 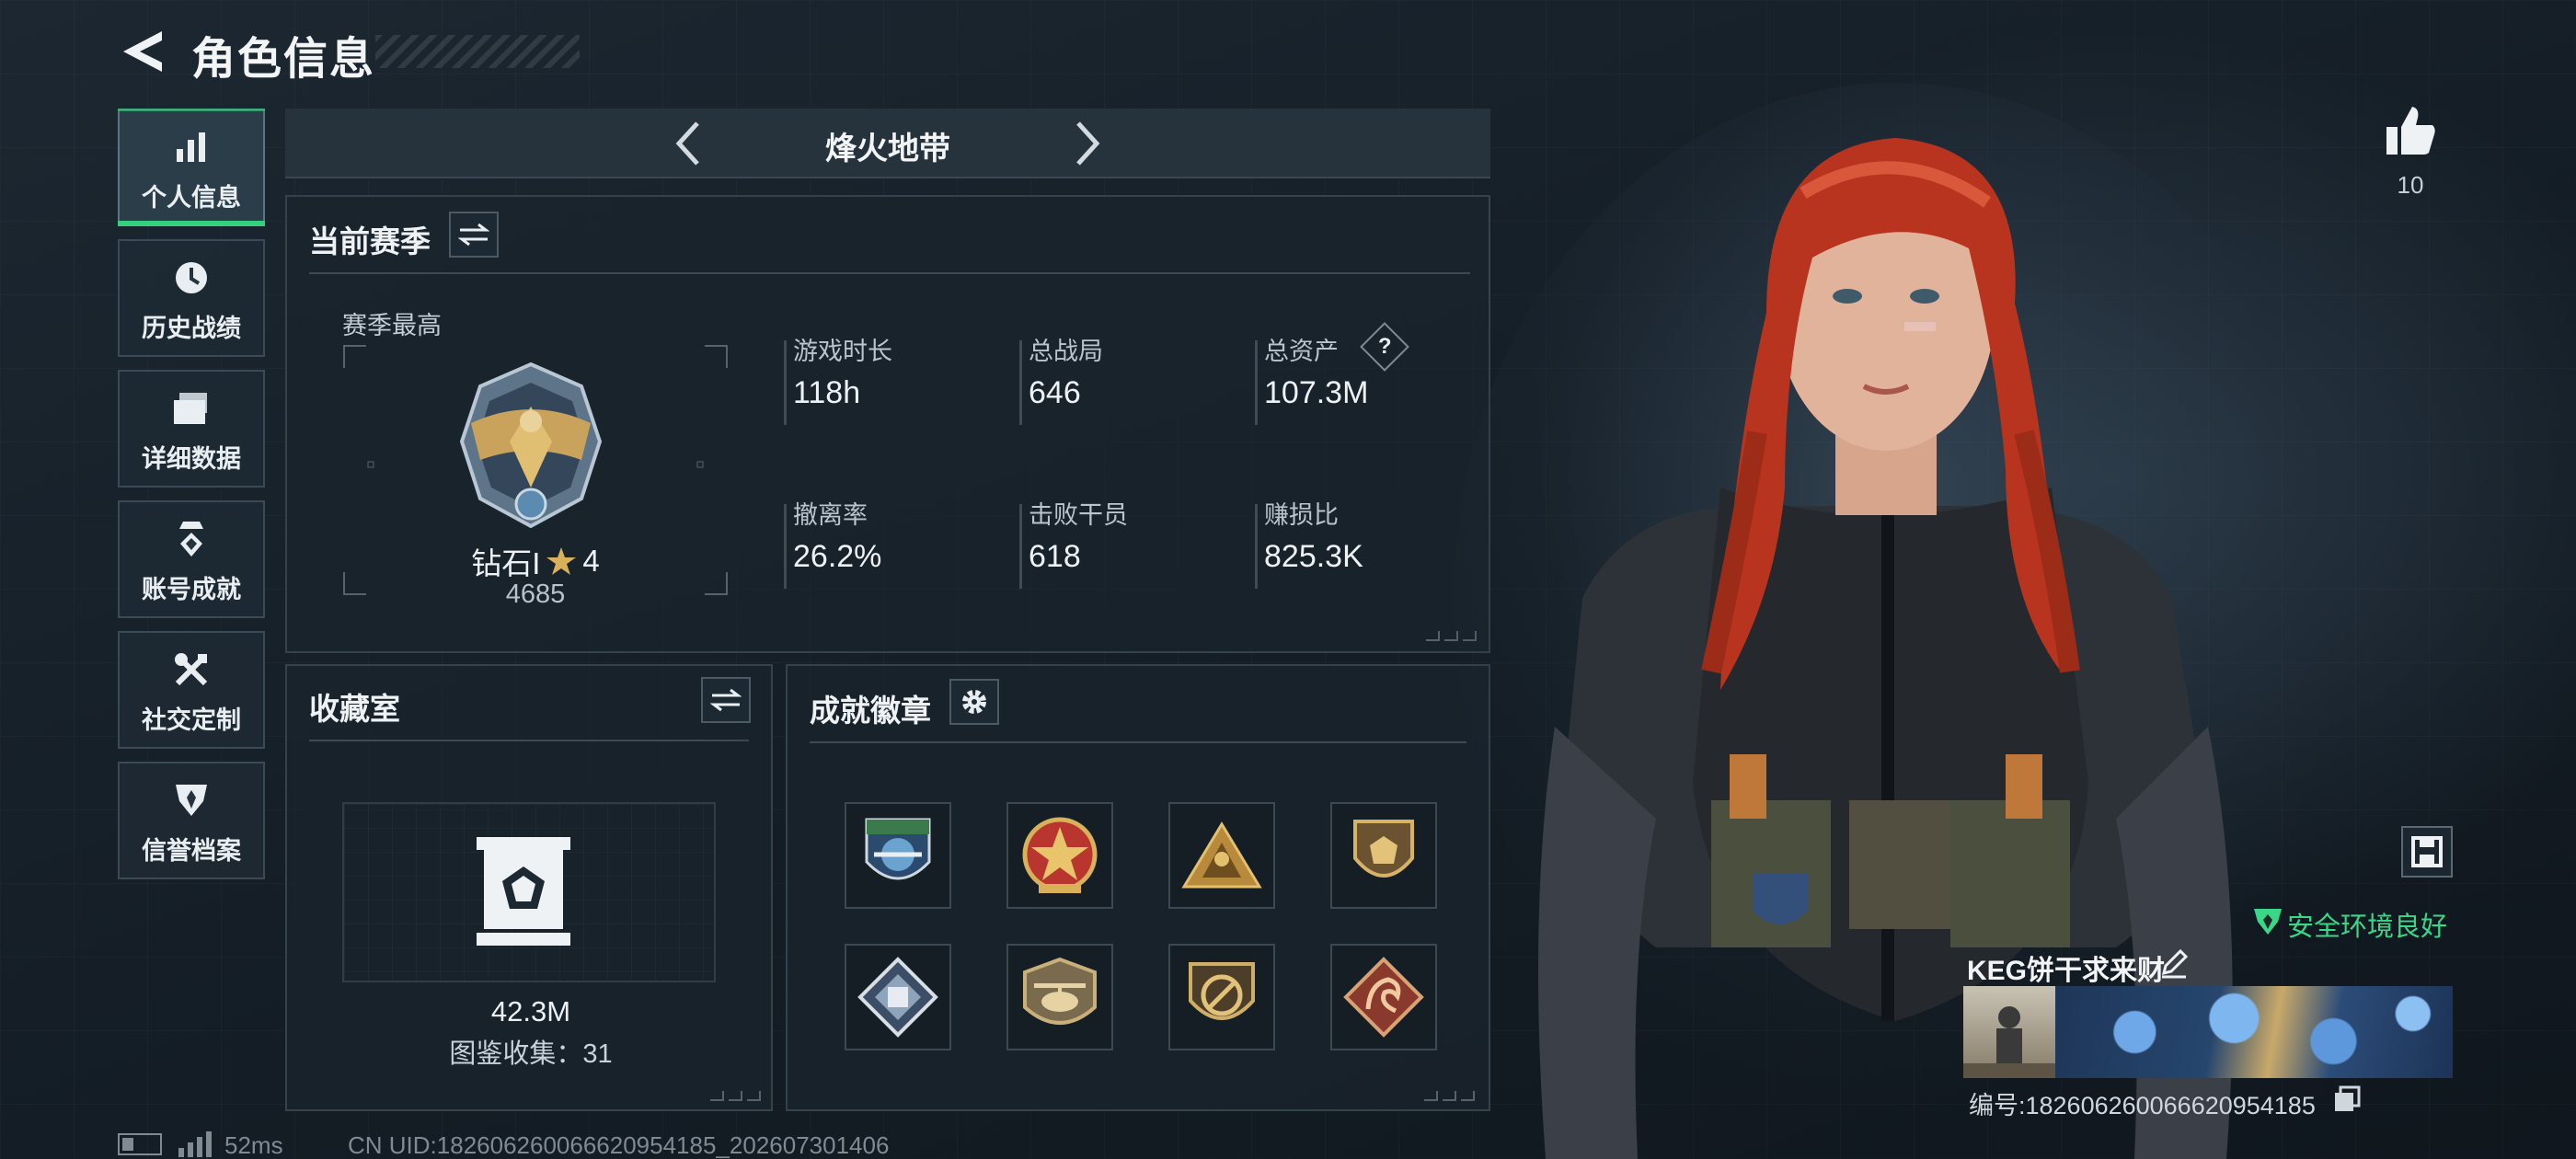 What do you see at coordinates (531, 445) in the screenshot?
I see `diamond-rank-emblem-icon` at bounding box center [531, 445].